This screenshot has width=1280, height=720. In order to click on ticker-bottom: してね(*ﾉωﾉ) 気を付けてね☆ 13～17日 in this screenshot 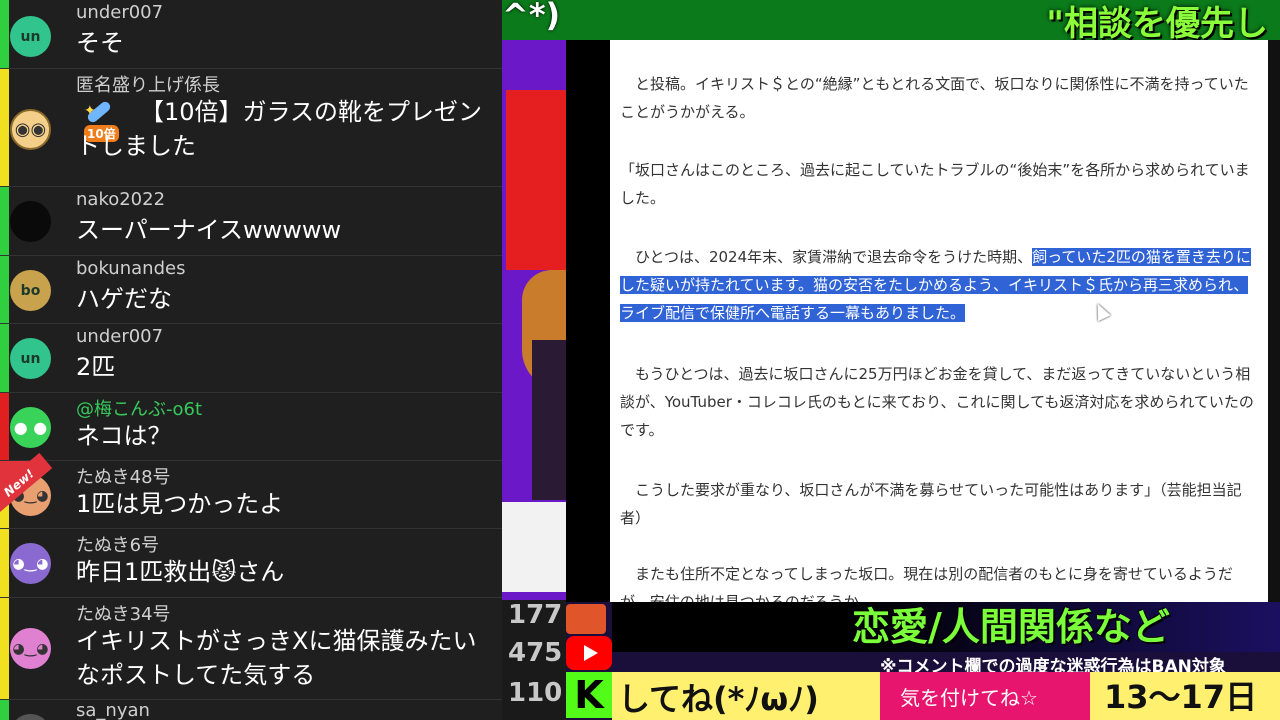, I will do `click(946, 696)`.